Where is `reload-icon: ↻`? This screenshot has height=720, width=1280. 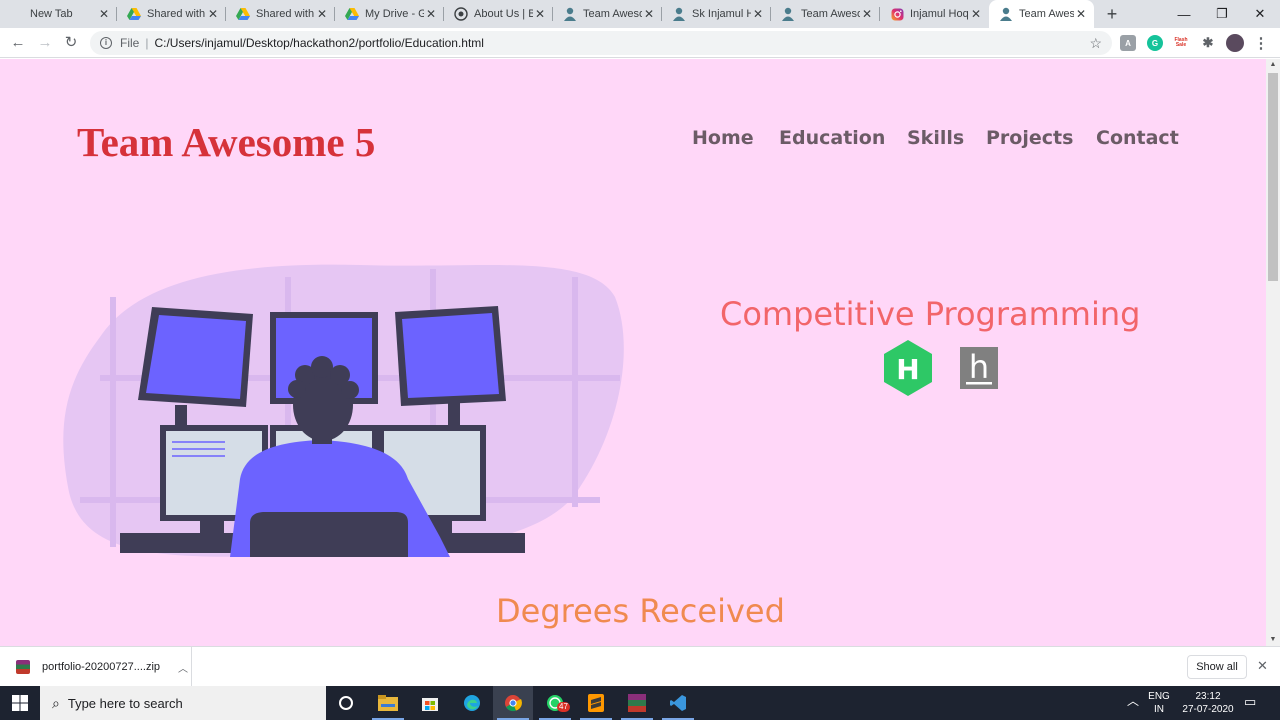
reload-icon: ↻ is located at coordinates (71, 43).